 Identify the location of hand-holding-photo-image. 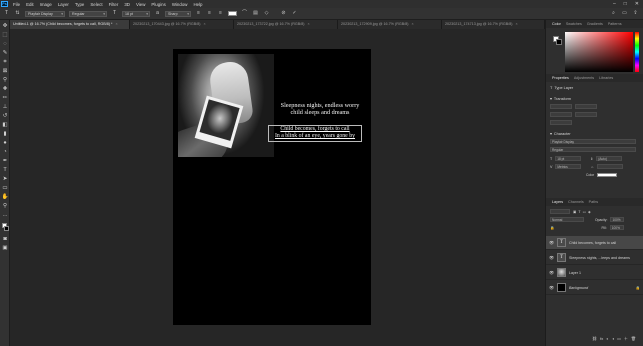
(226, 105).